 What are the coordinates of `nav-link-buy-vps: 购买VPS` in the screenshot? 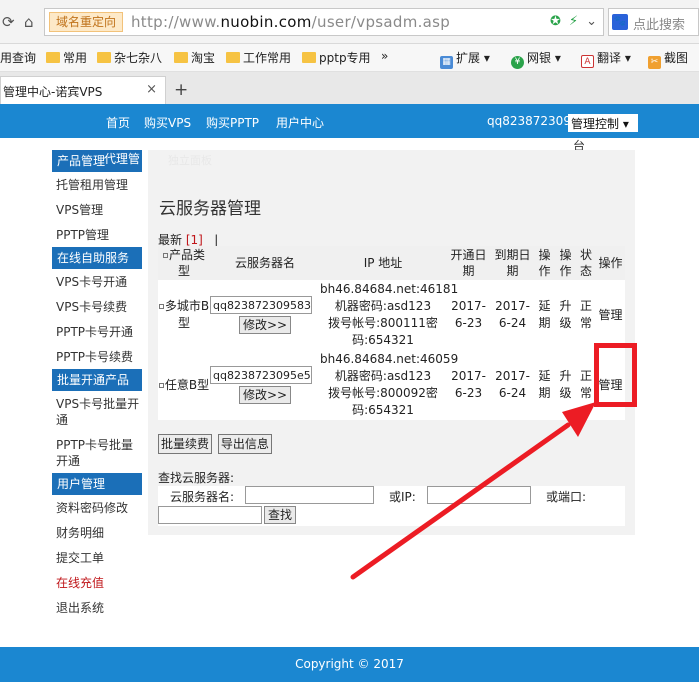 It's located at (167, 122).